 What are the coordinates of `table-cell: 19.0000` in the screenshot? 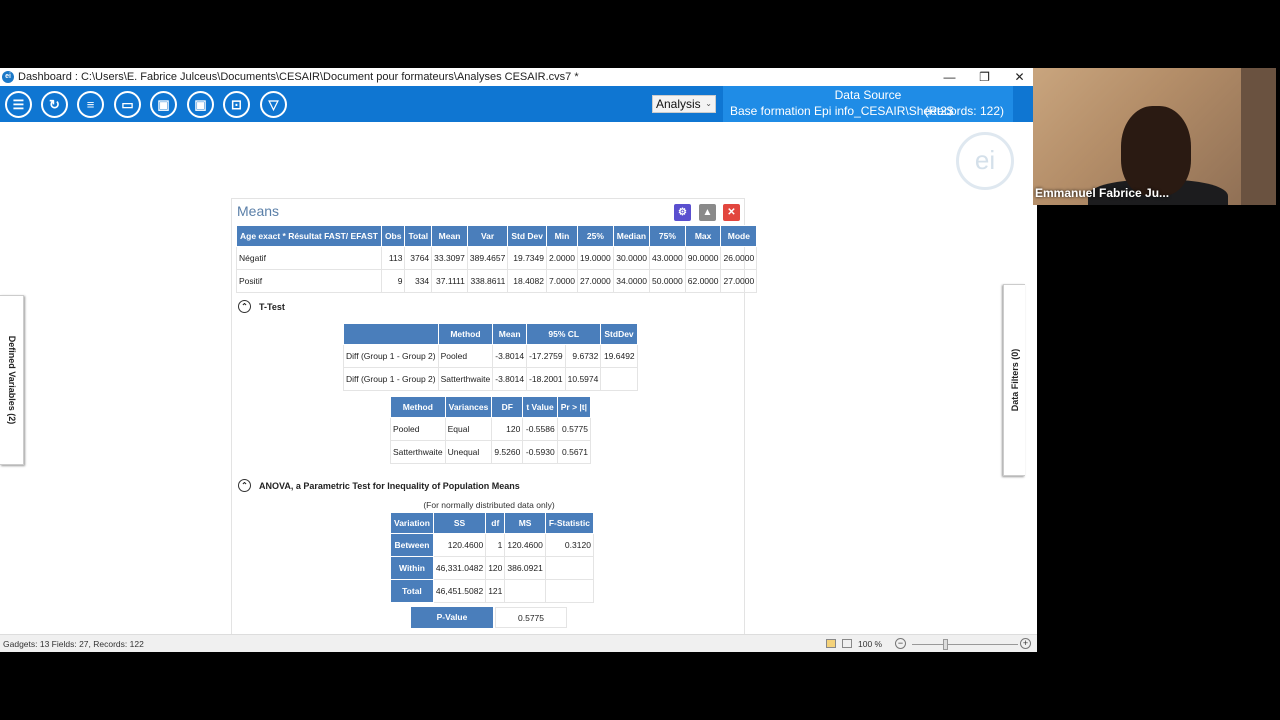 It's located at (595, 258).